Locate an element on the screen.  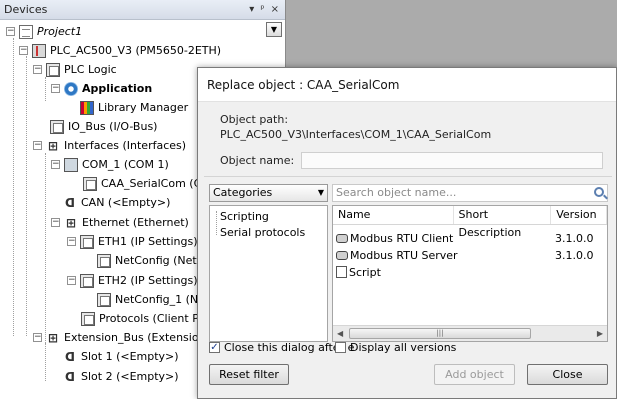
tree-item-can: ᗡ CAN (<Empty>) is located at coordinates (116, 202).